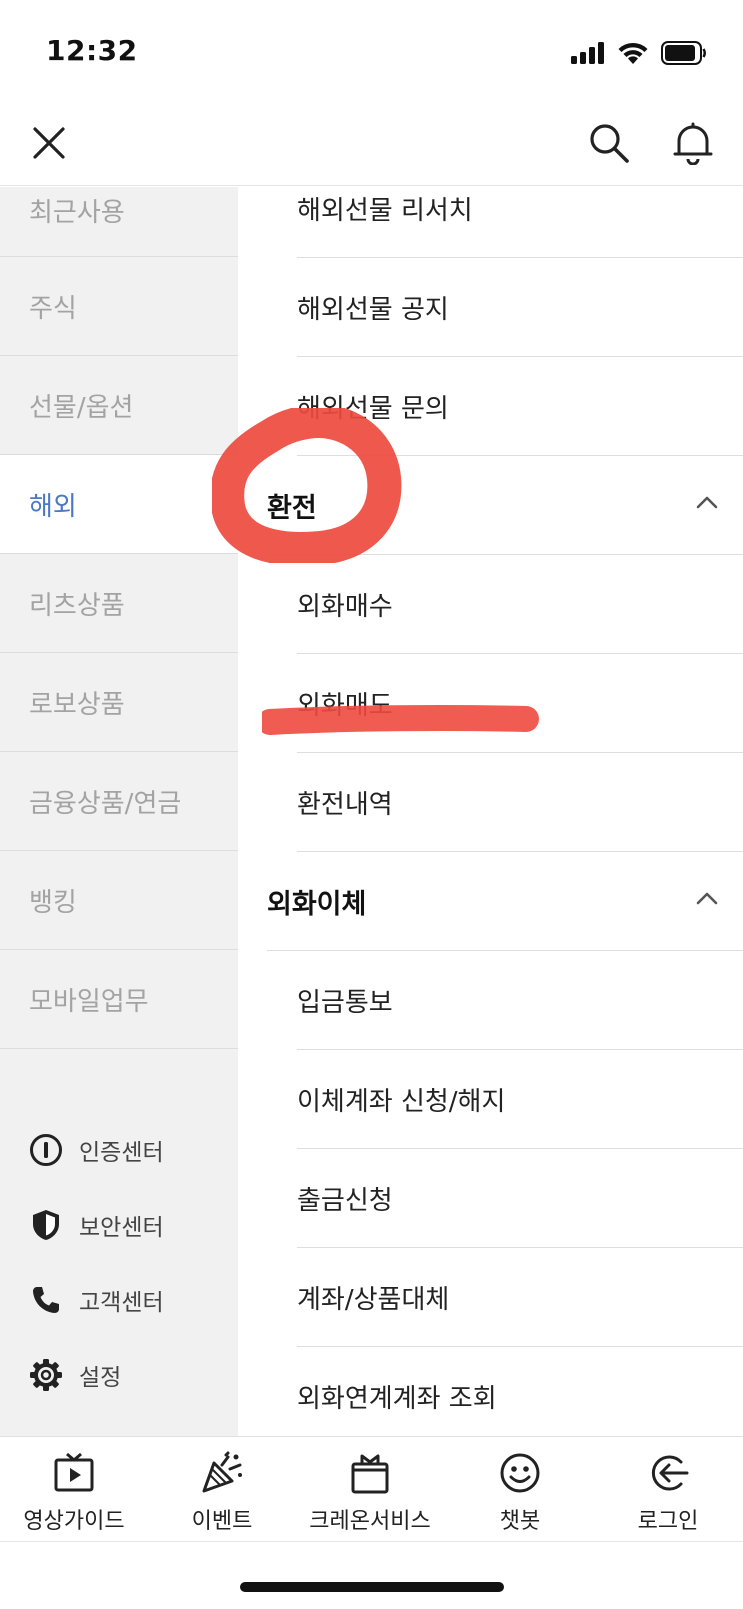  What do you see at coordinates (505, 901) in the screenshot?
I see `group-header-fx-transfer: 외화이체` at bounding box center [505, 901].